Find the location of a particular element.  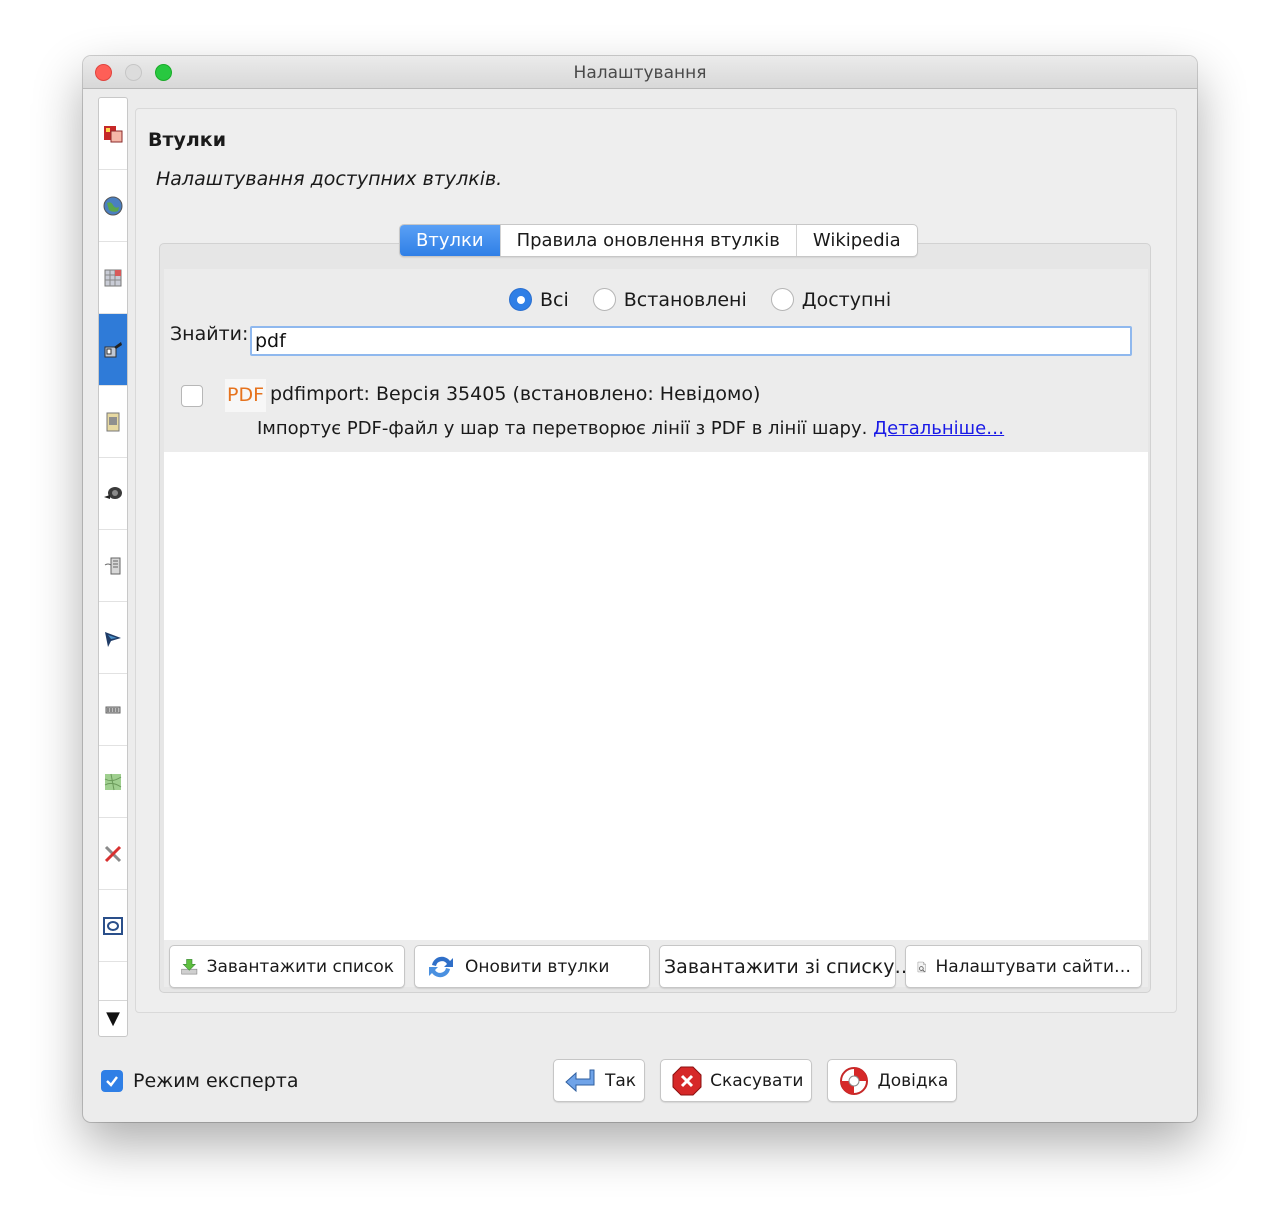

tools-icon is located at coordinates (113, 853).